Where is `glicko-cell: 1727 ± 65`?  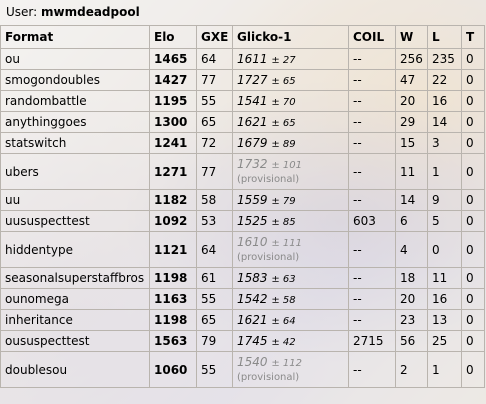 glicko-cell: 1727 ± 65 is located at coordinates (290, 80).